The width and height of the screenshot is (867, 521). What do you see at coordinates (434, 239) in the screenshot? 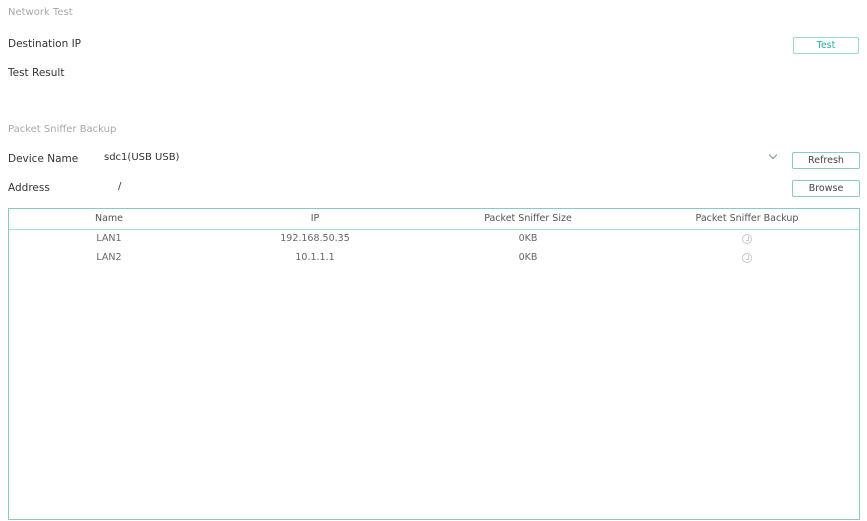
I see `table-row: LAN1 192.168.50.35 0KB` at bounding box center [434, 239].